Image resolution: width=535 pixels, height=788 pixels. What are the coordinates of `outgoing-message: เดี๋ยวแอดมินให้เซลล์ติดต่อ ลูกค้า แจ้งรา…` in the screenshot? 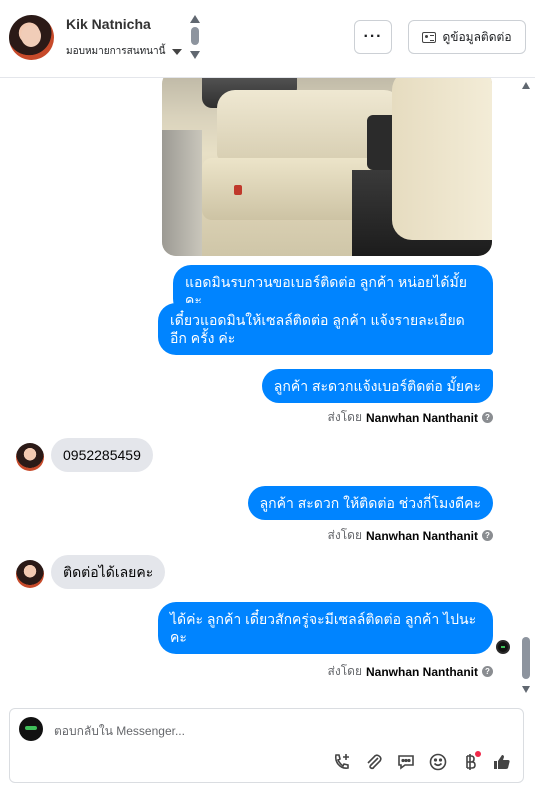 It's located at (325, 329).